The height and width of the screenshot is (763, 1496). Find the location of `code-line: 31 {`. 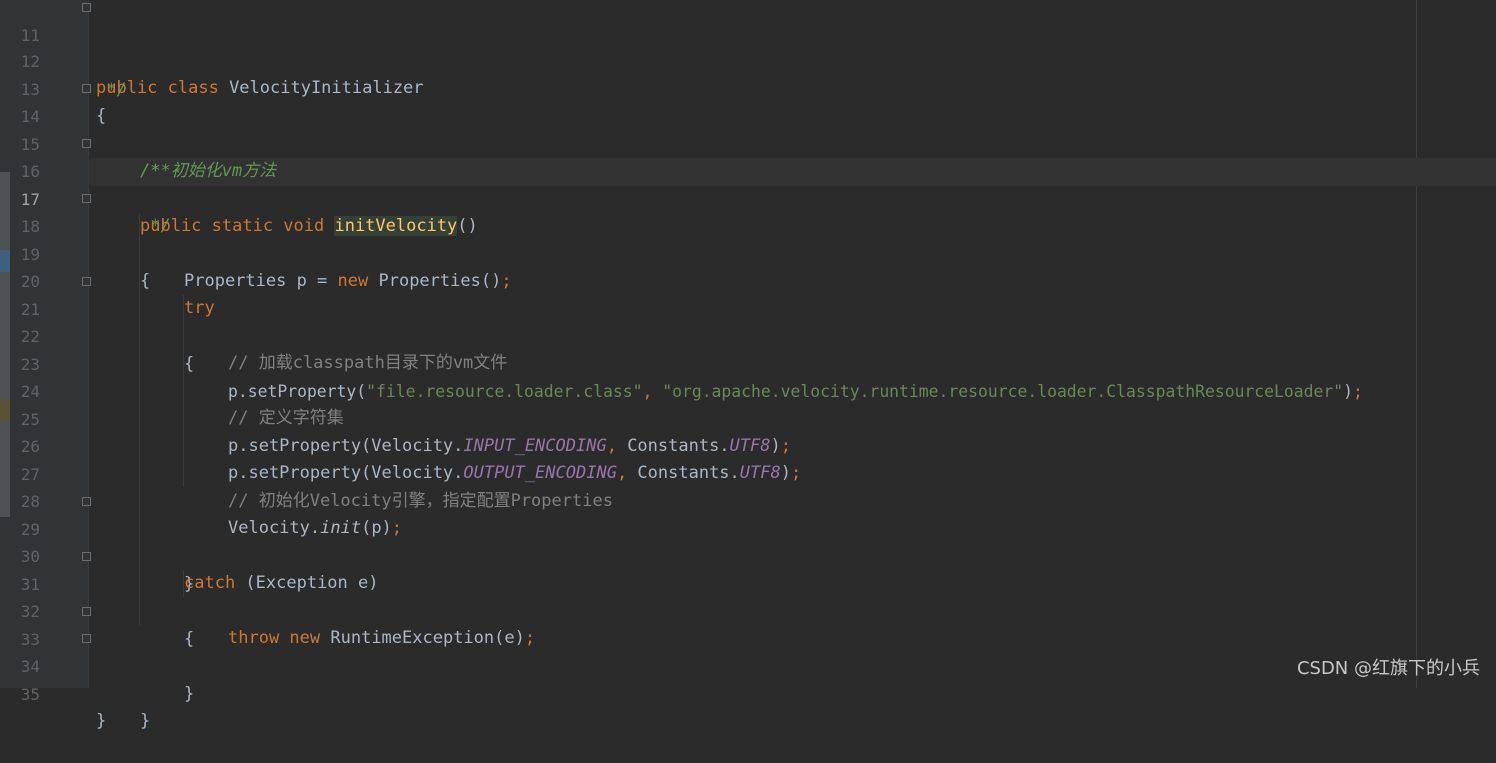

code-line: 31 { is located at coordinates (748, 596).